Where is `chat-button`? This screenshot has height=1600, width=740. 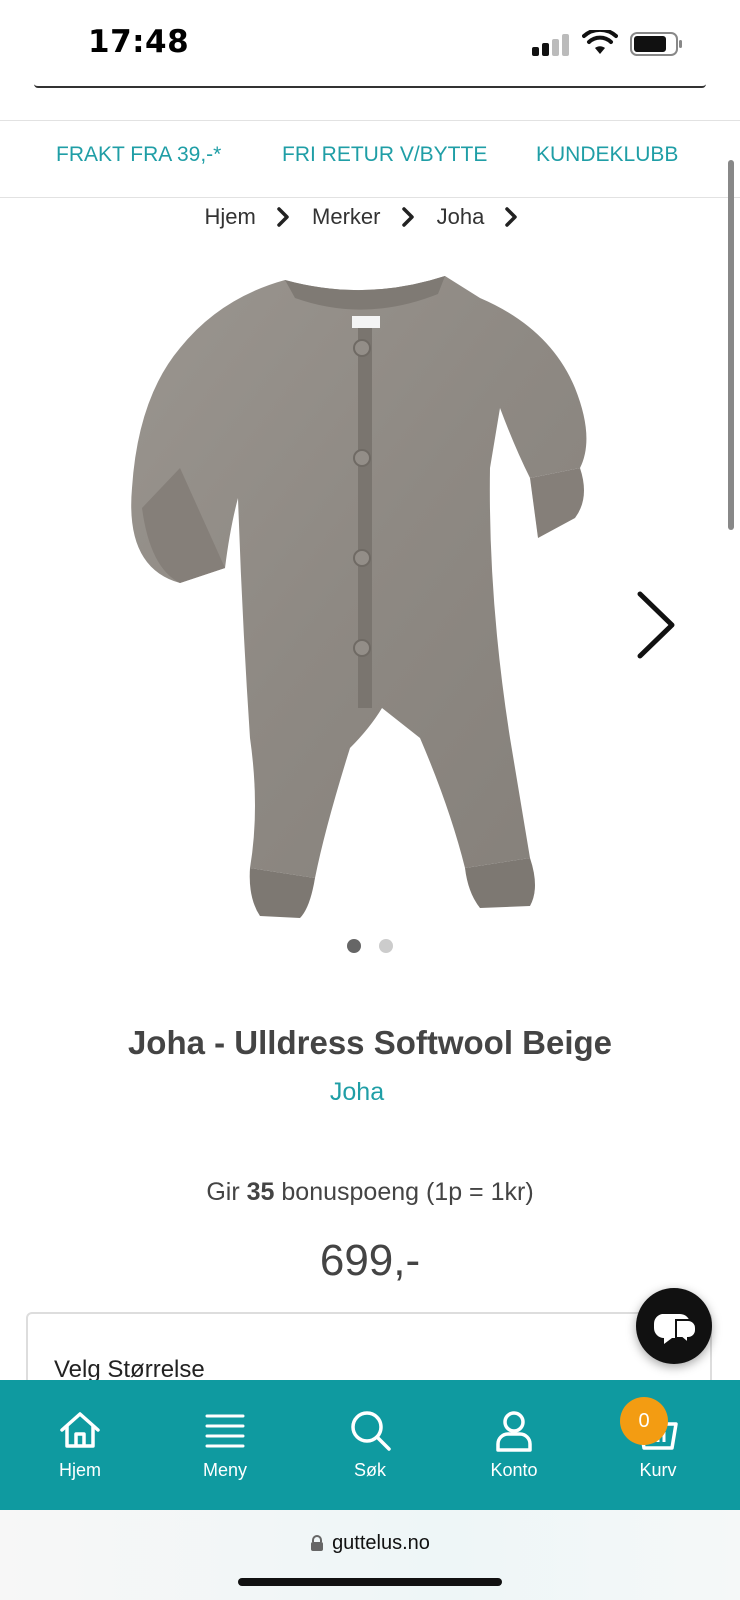
chat-button is located at coordinates (674, 1326).